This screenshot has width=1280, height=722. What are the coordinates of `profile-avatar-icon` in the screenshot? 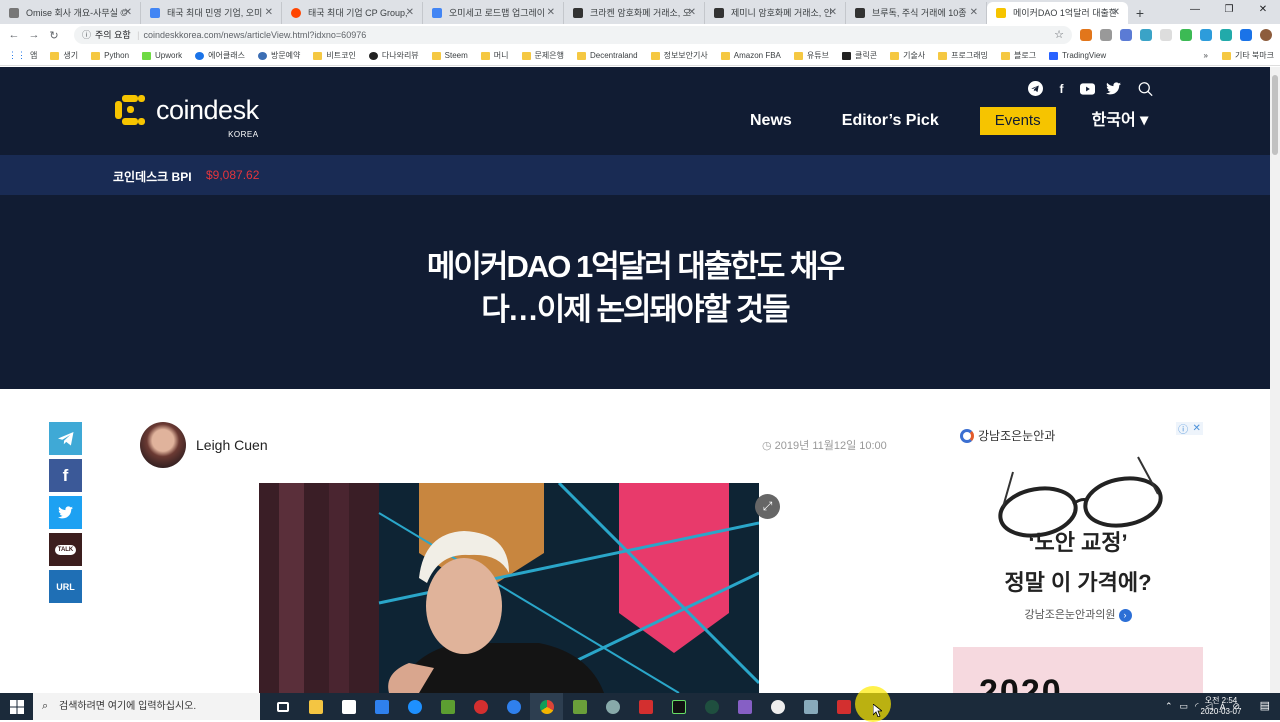 It's located at (1266, 35).